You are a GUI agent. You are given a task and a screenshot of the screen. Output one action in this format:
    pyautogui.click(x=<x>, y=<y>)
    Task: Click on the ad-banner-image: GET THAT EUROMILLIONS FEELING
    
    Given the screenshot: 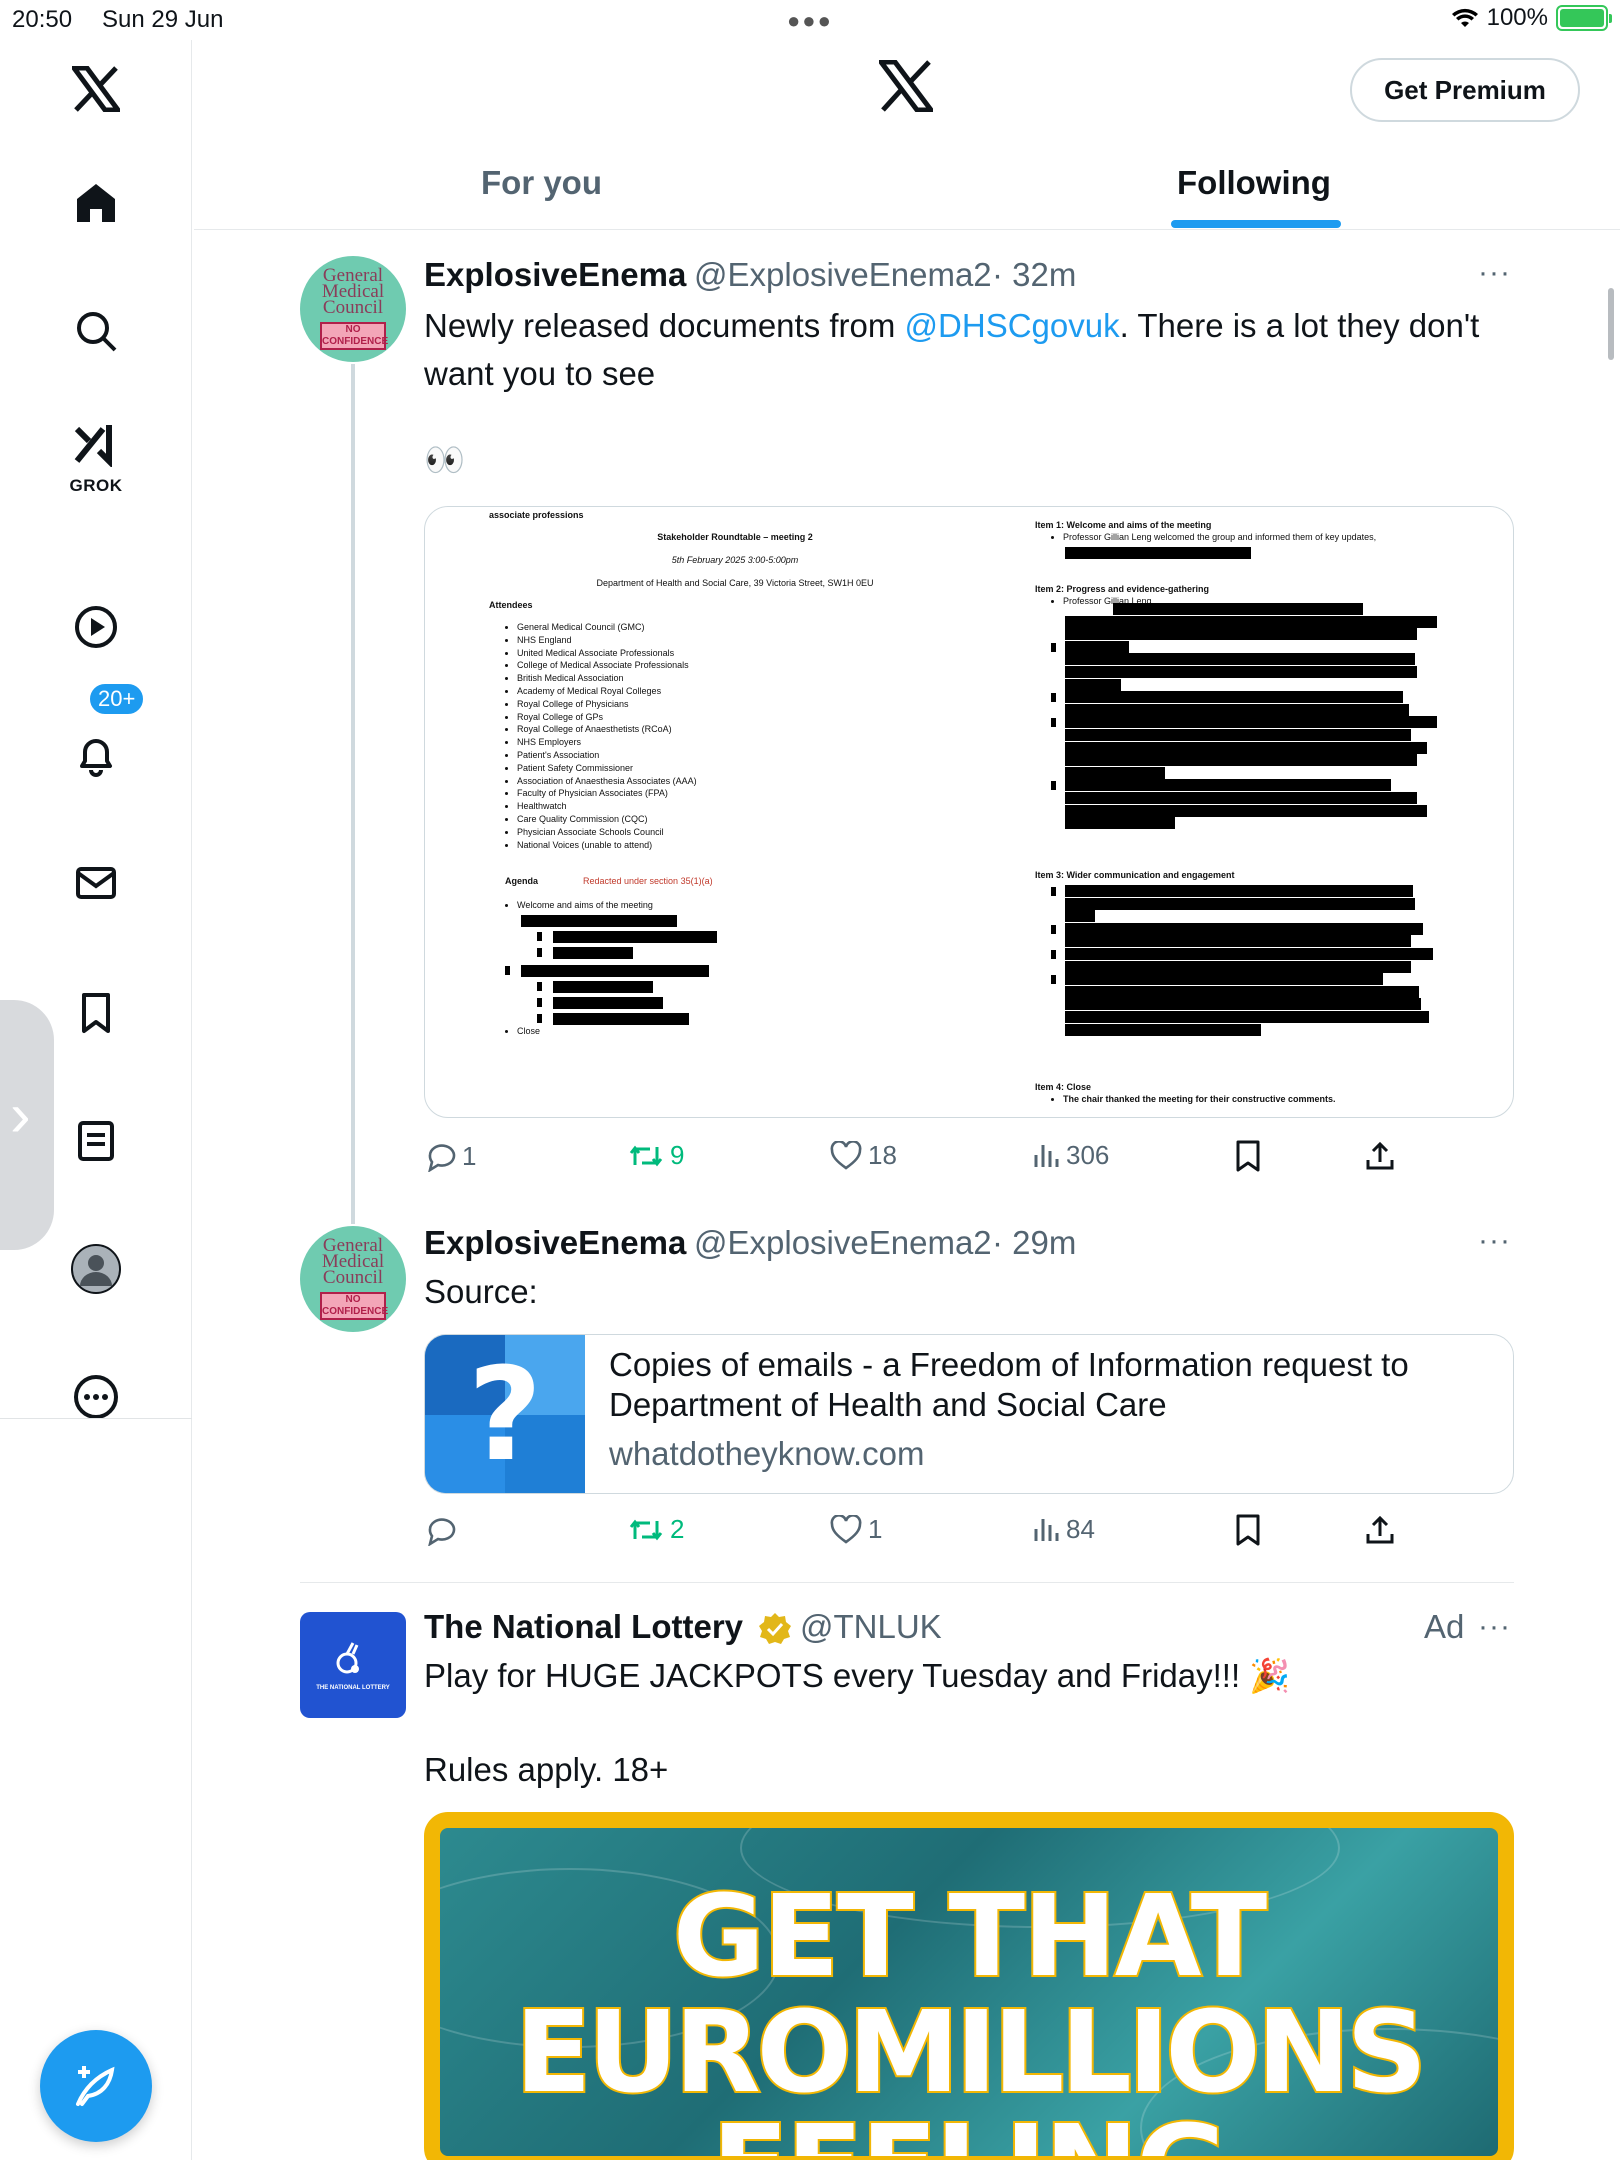 What is the action you would take?
    pyautogui.click(x=969, y=1986)
    